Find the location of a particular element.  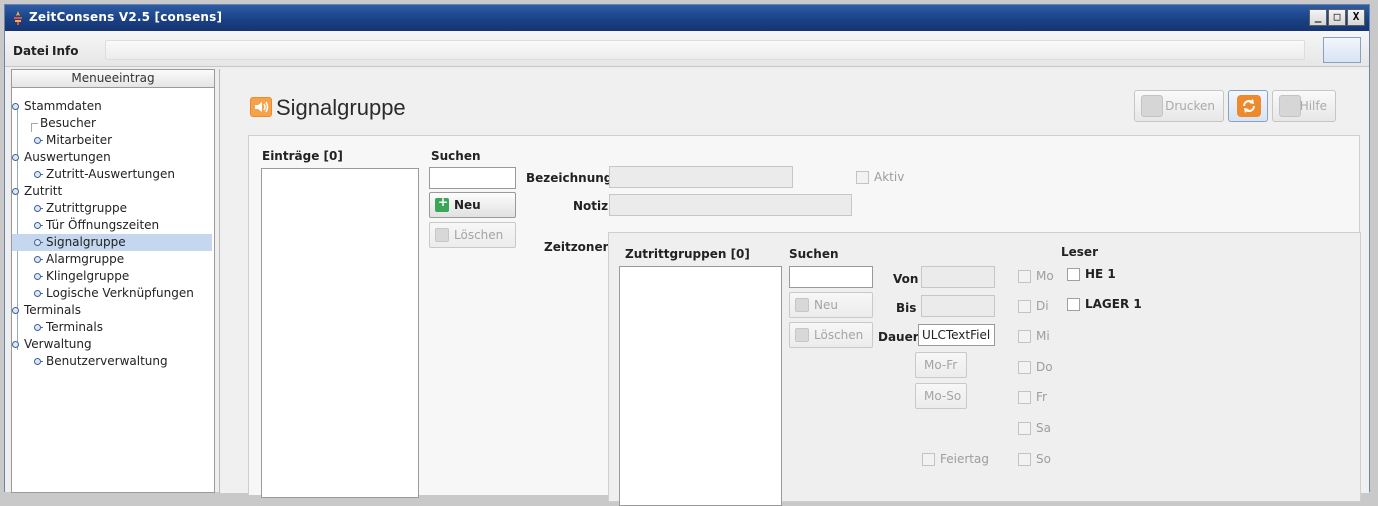

entries-new-button: + Neu is located at coordinates (472, 205).